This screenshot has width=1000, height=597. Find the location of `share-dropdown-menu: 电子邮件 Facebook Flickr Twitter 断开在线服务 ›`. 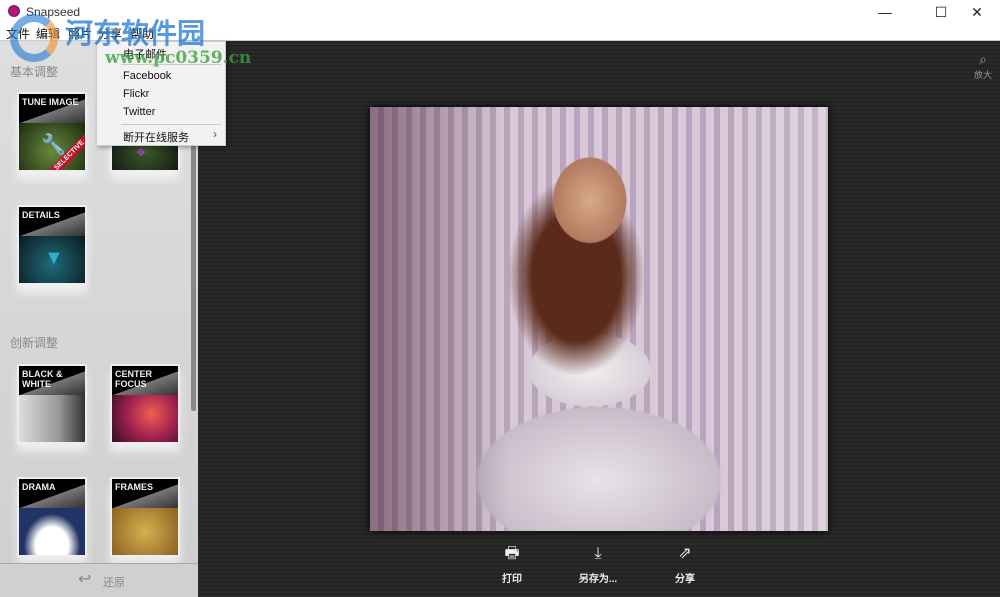

share-dropdown-menu: 电子邮件 Facebook Flickr Twitter 断开在线服务 › is located at coordinates (161, 93).